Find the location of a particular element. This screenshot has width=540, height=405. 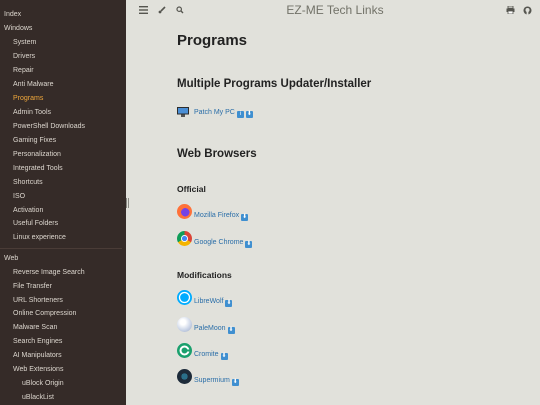

brush-icon is located at coordinates (162, 10).